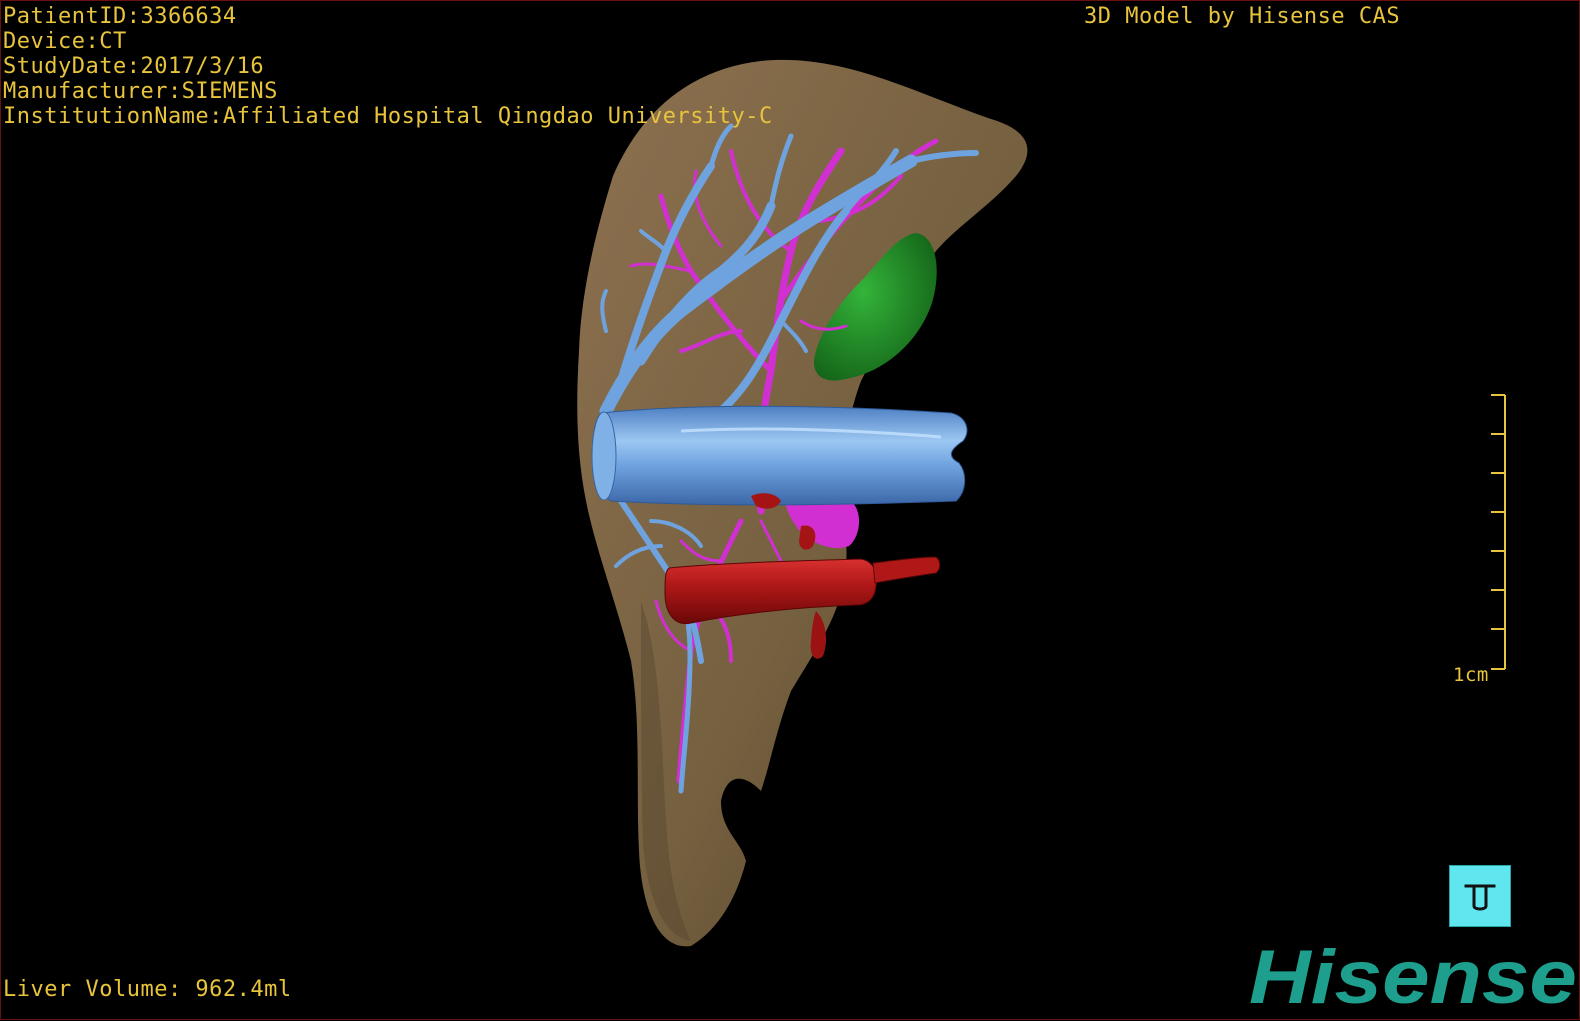  Describe the element at coordinates (120, 16) in the screenshot. I see `patient-id: PatientID:3366634` at that location.